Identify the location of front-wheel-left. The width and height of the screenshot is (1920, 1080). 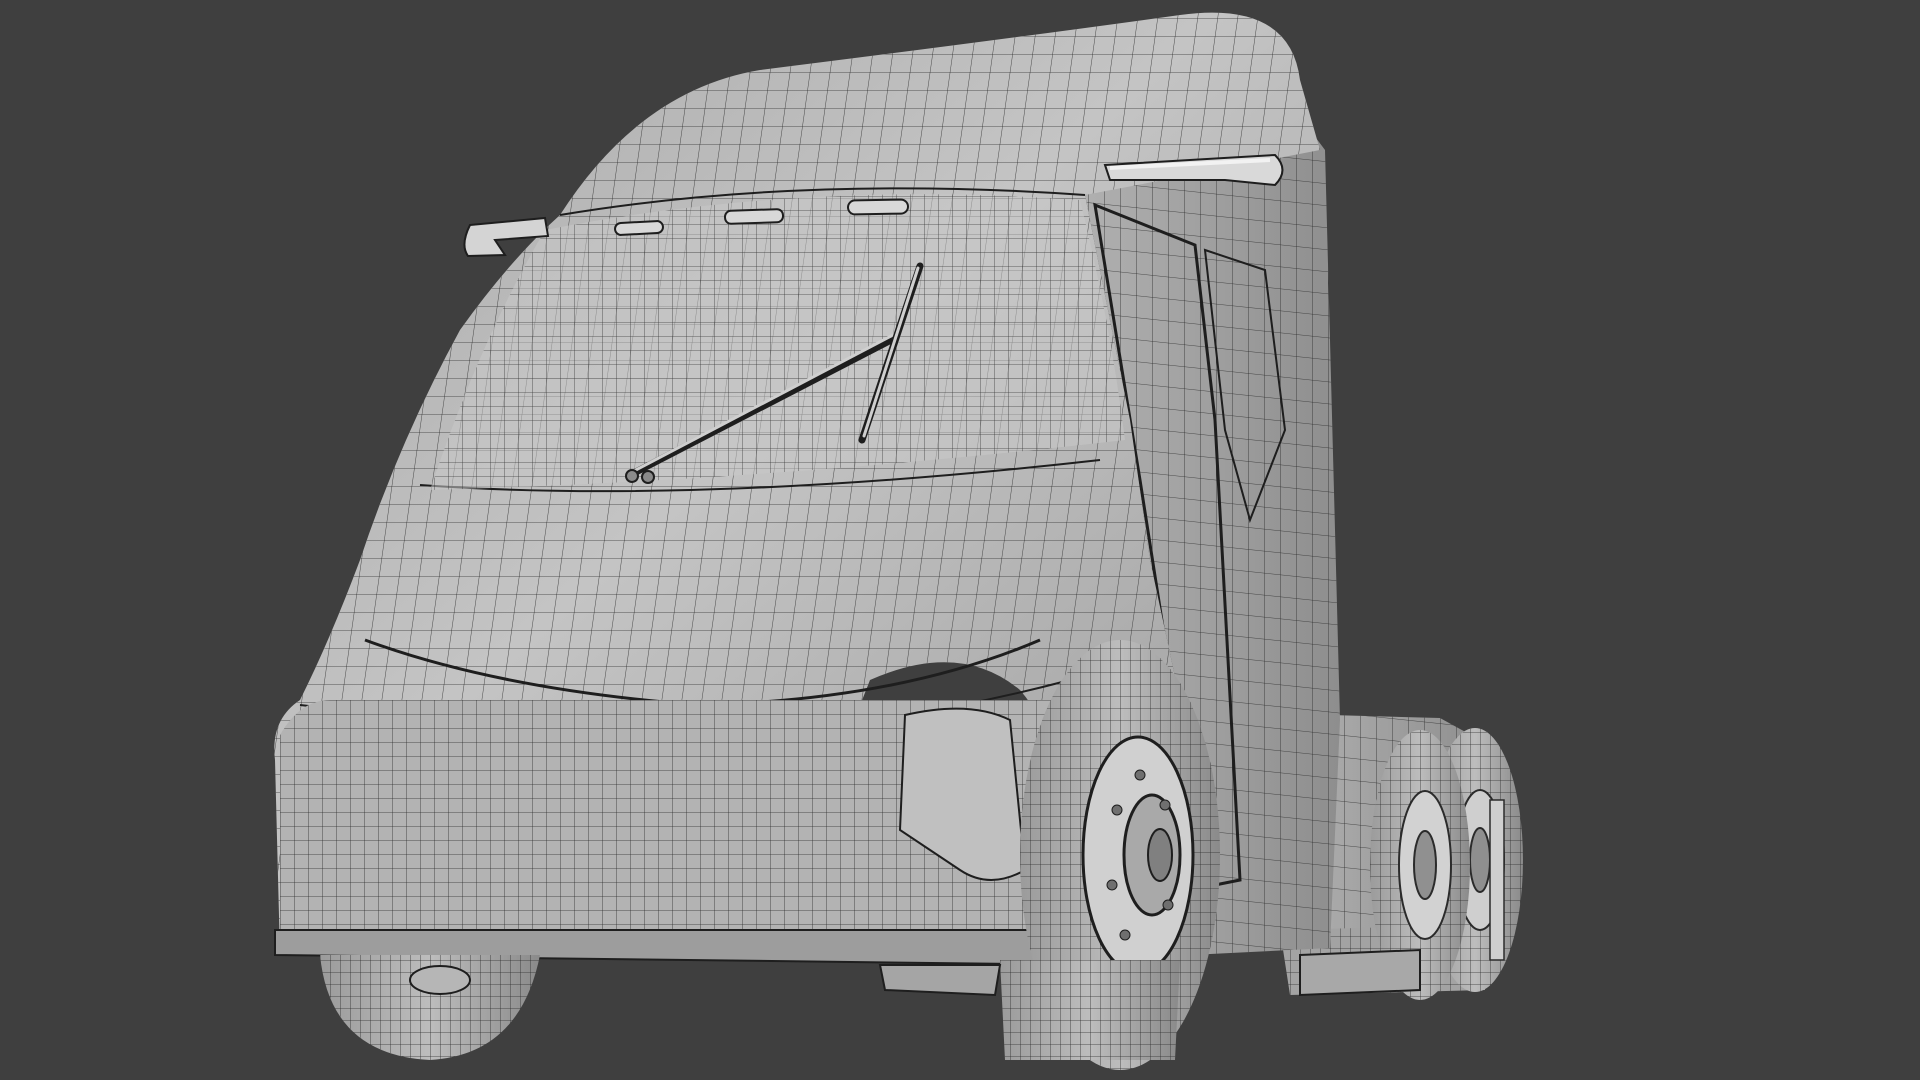
(430, 1007).